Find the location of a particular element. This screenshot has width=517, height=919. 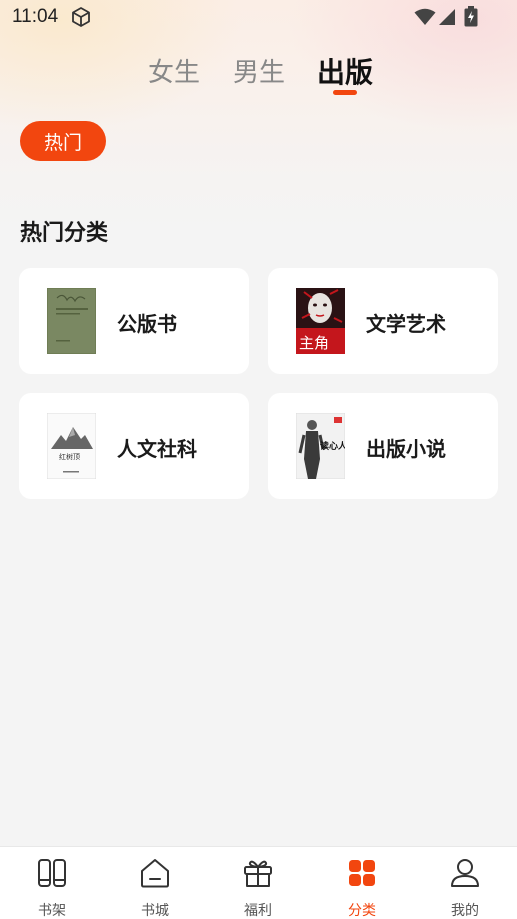

wifi-icon is located at coordinates (425, 16).